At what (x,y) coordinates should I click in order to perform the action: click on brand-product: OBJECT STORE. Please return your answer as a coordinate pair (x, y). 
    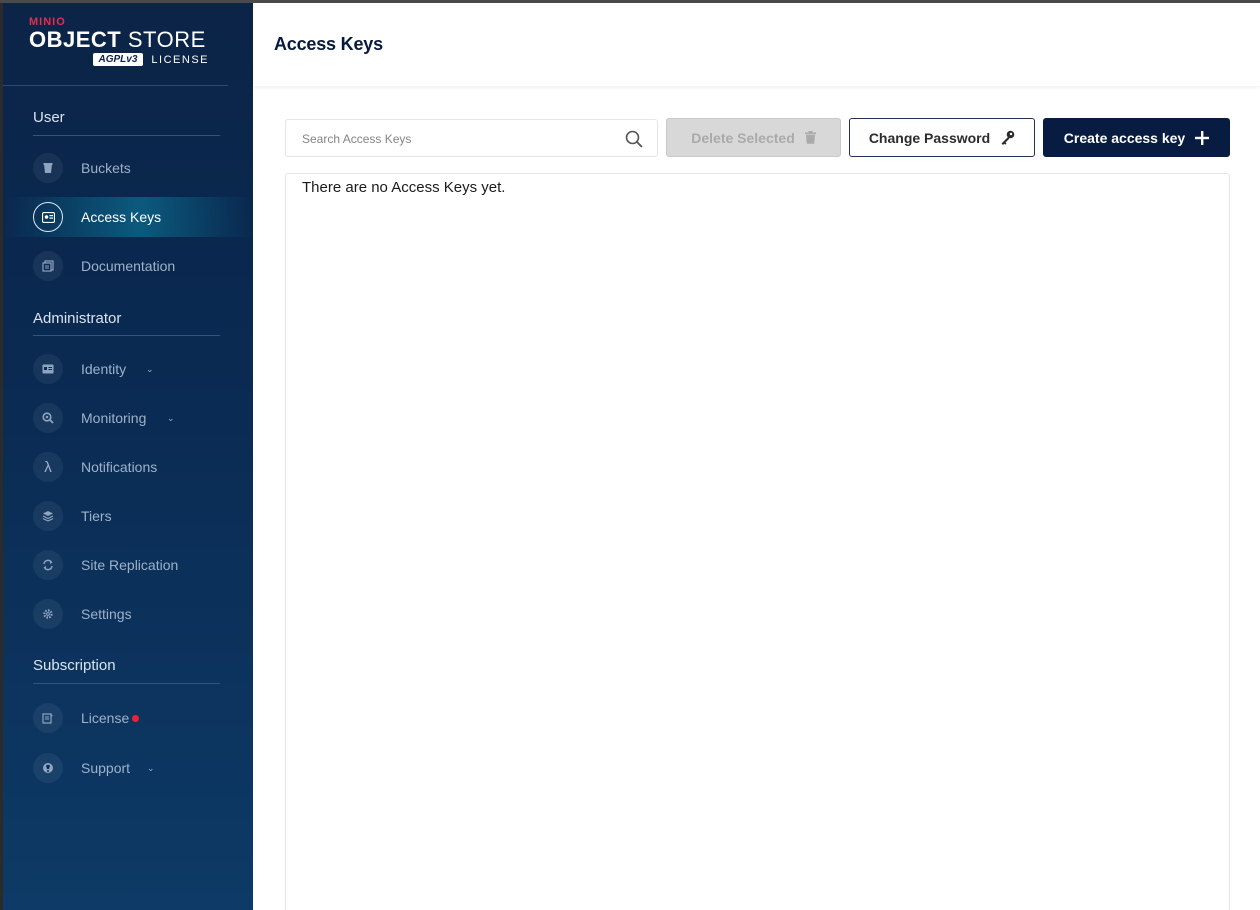
    Looking at the image, I should click on (117, 39).